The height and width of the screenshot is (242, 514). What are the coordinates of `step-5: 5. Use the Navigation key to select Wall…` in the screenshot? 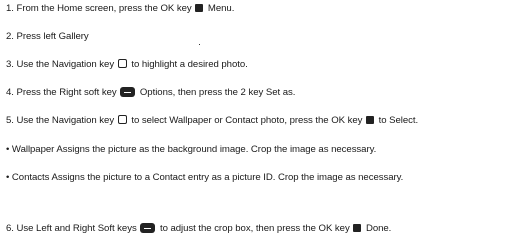 It's located at (212, 120).